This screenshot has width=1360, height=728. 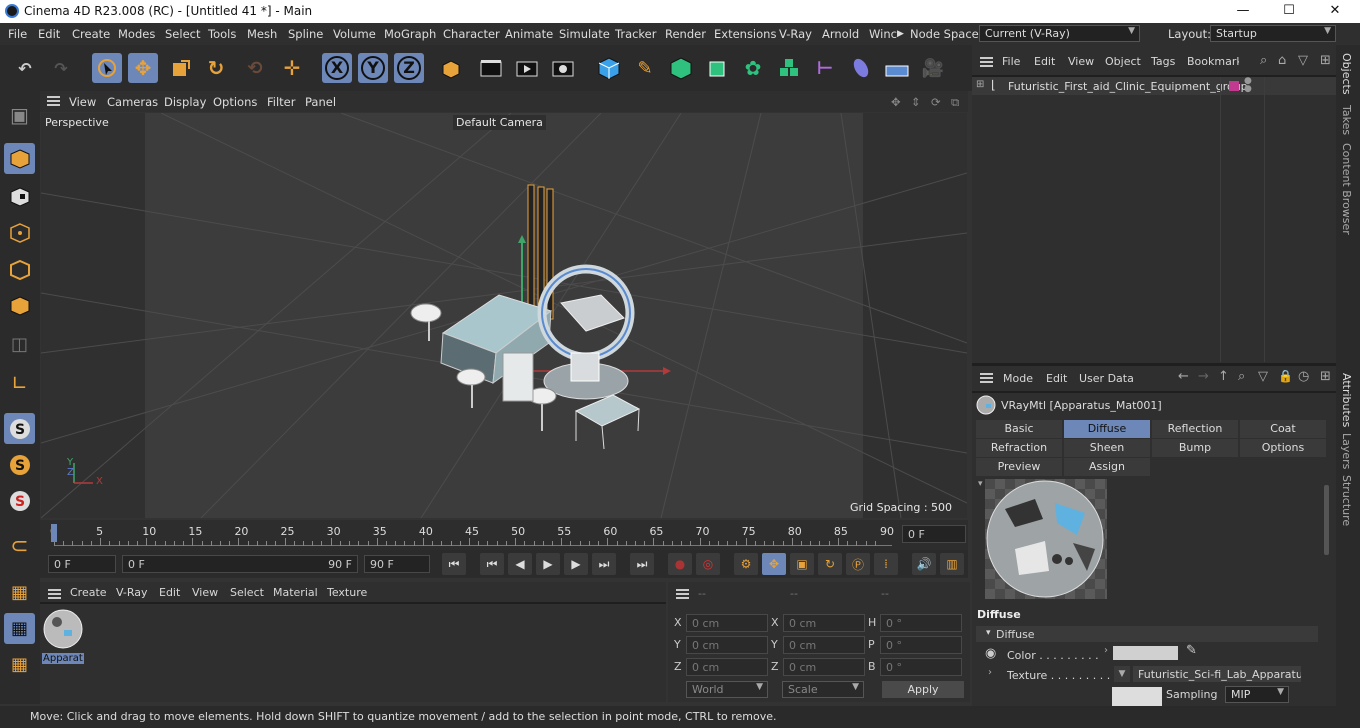 I want to click on coordinate-system-icon, so click(x=450, y=68).